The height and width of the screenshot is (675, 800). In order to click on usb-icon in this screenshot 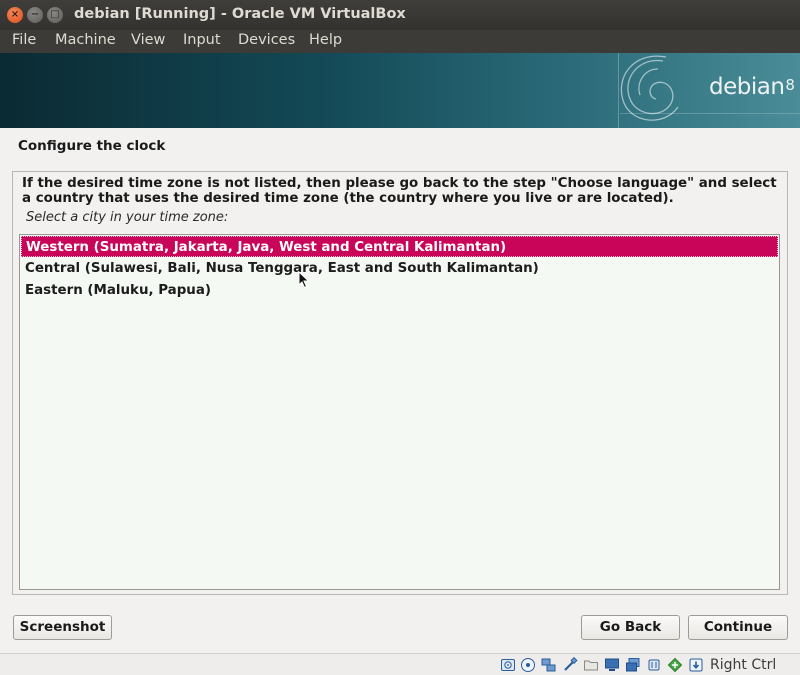, I will do `click(570, 665)`.